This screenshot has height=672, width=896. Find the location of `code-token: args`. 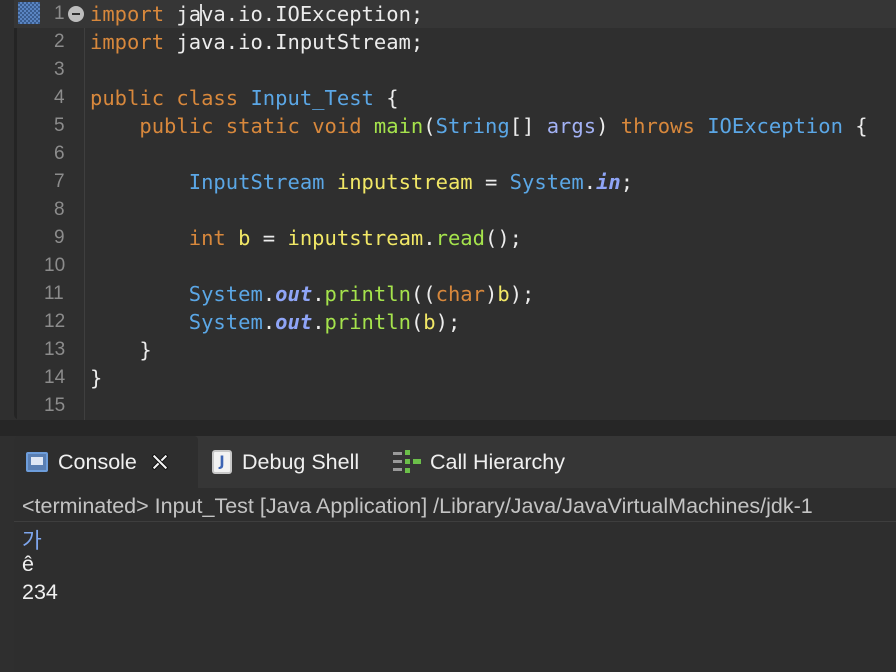

code-token: args is located at coordinates (571, 126).